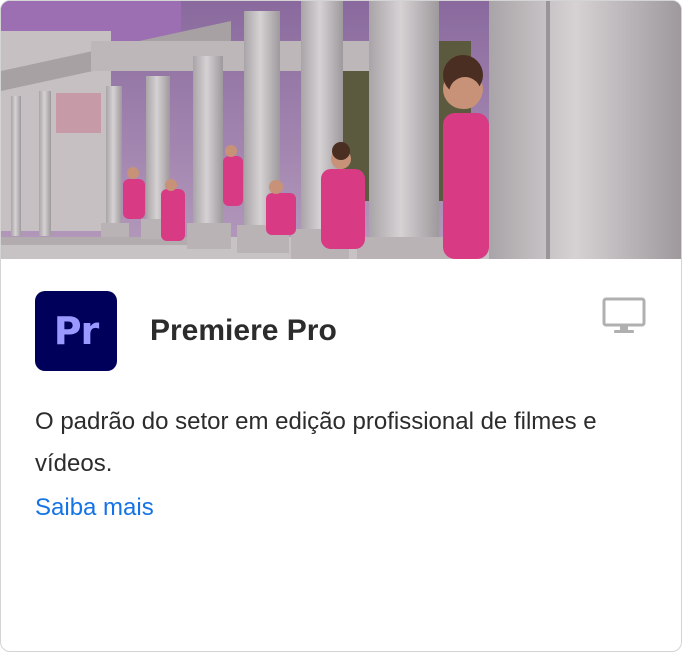 The image size is (682, 652). I want to click on desktop-monitor-icon, so click(625, 317).